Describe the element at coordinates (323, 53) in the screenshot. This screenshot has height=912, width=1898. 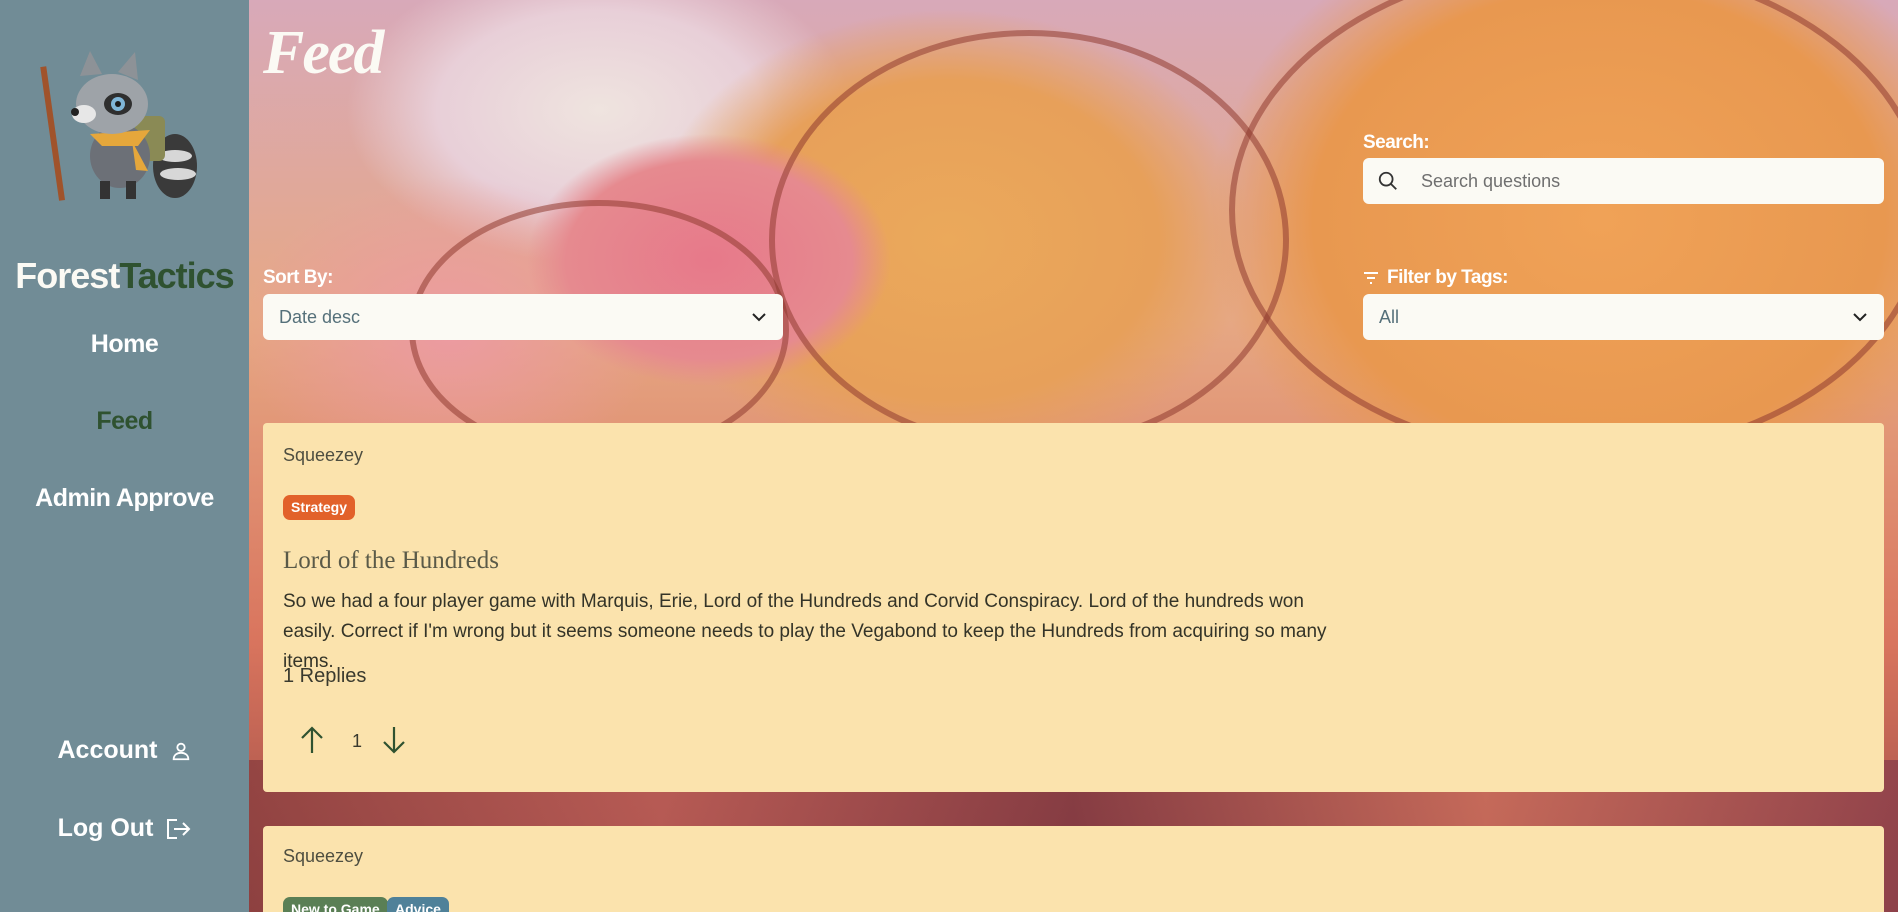
I see `page-title: Feed` at that location.